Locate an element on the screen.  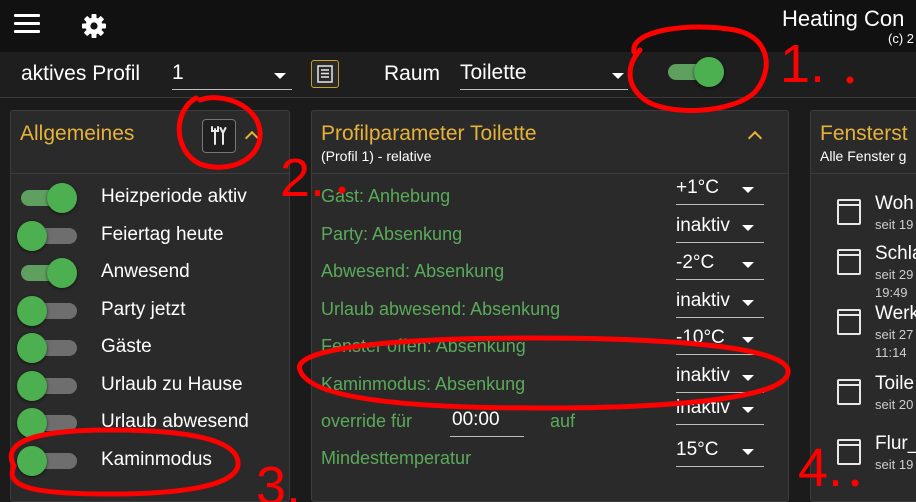
param-label: Kaminmodus: Absenkung is located at coordinates (423, 383).